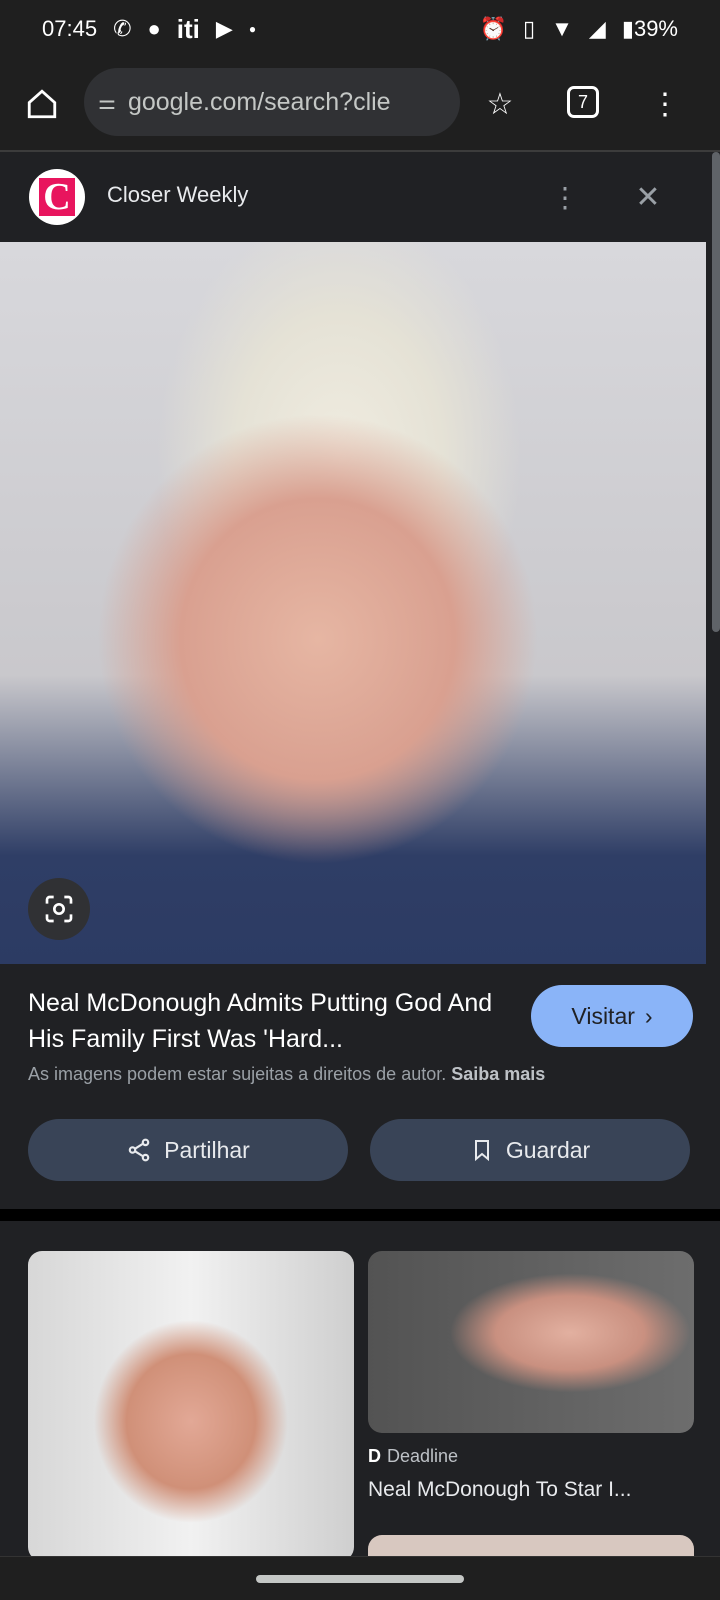 The height and width of the screenshot is (1600, 720). What do you see at coordinates (562, 28) in the screenshot?
I see `wifi-icon: ▼` at bounding box center [562, 28].